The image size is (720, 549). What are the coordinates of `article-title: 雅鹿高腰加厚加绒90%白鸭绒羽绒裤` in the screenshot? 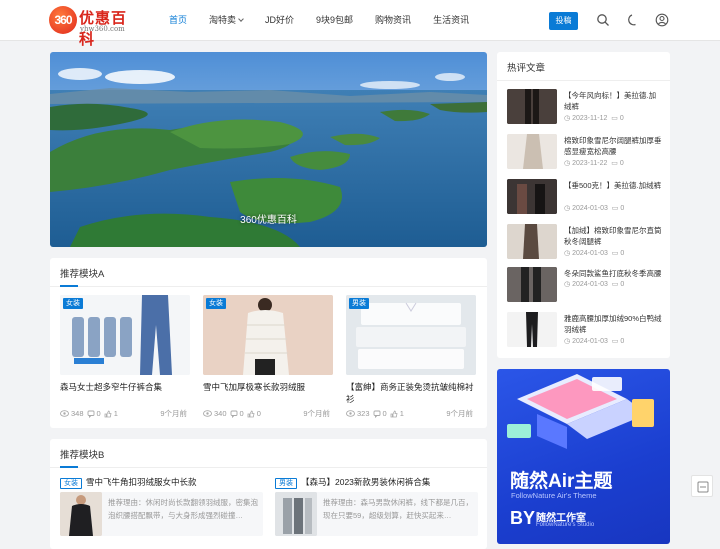 It's located at (613, 324).